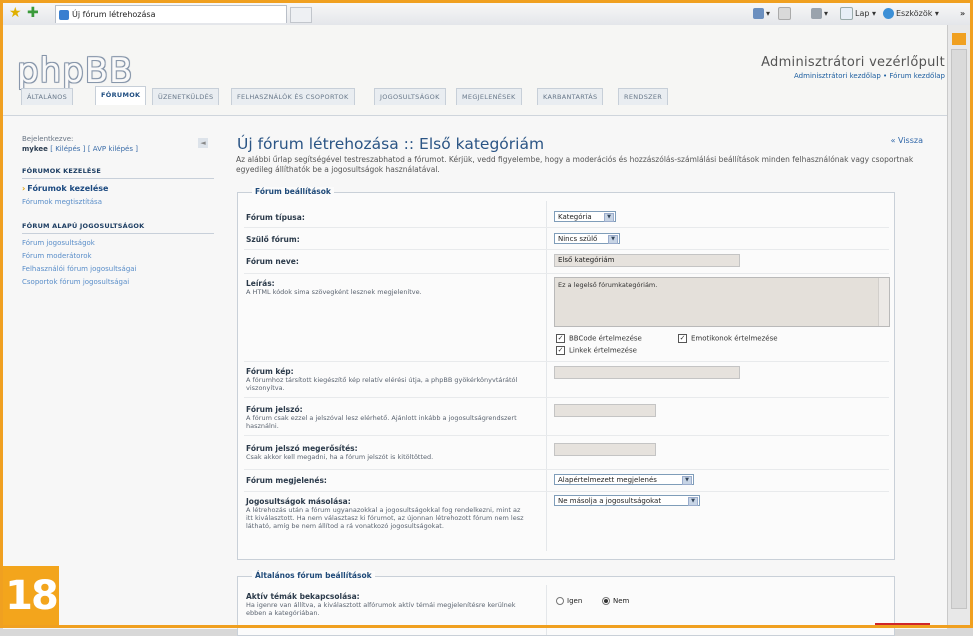  I want to click on username: mykee, so click(35, 149).